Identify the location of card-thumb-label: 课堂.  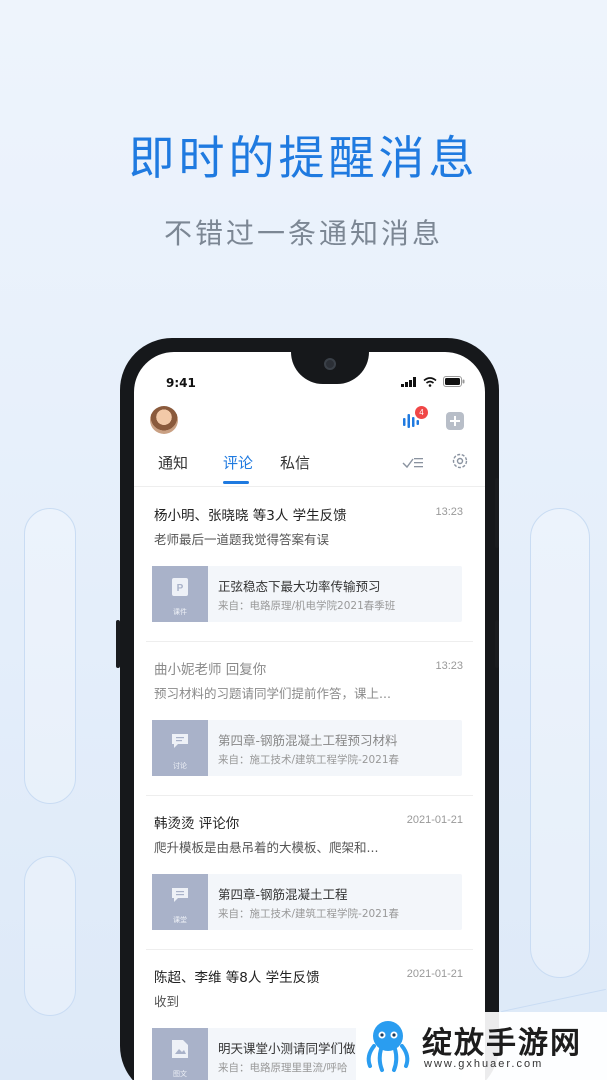
(180, 920).